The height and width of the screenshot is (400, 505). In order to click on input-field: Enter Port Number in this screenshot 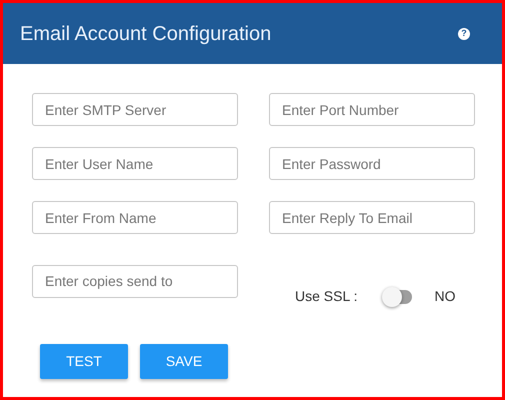, I will do `click(372, 109)`.